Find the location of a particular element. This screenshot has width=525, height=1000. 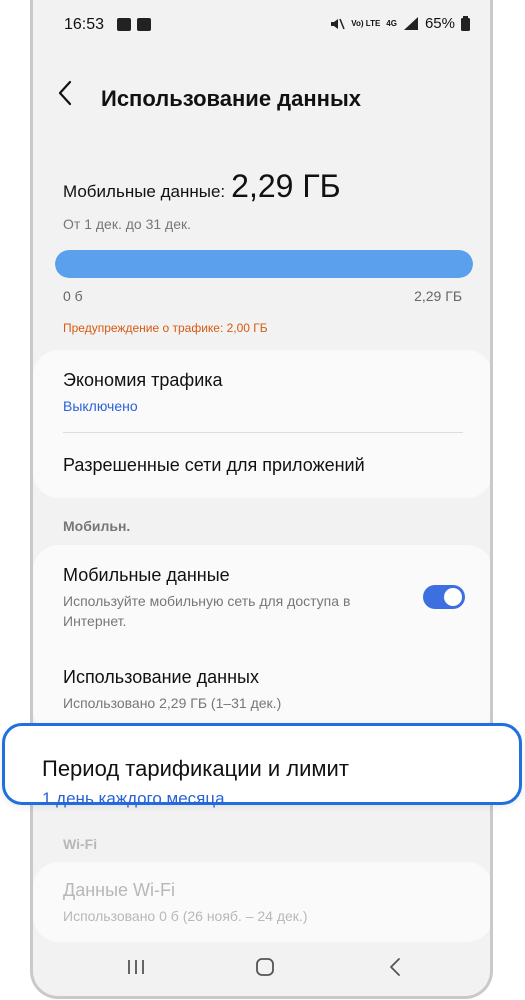

battery-percent: 65% is located at coordinates (439, 23).